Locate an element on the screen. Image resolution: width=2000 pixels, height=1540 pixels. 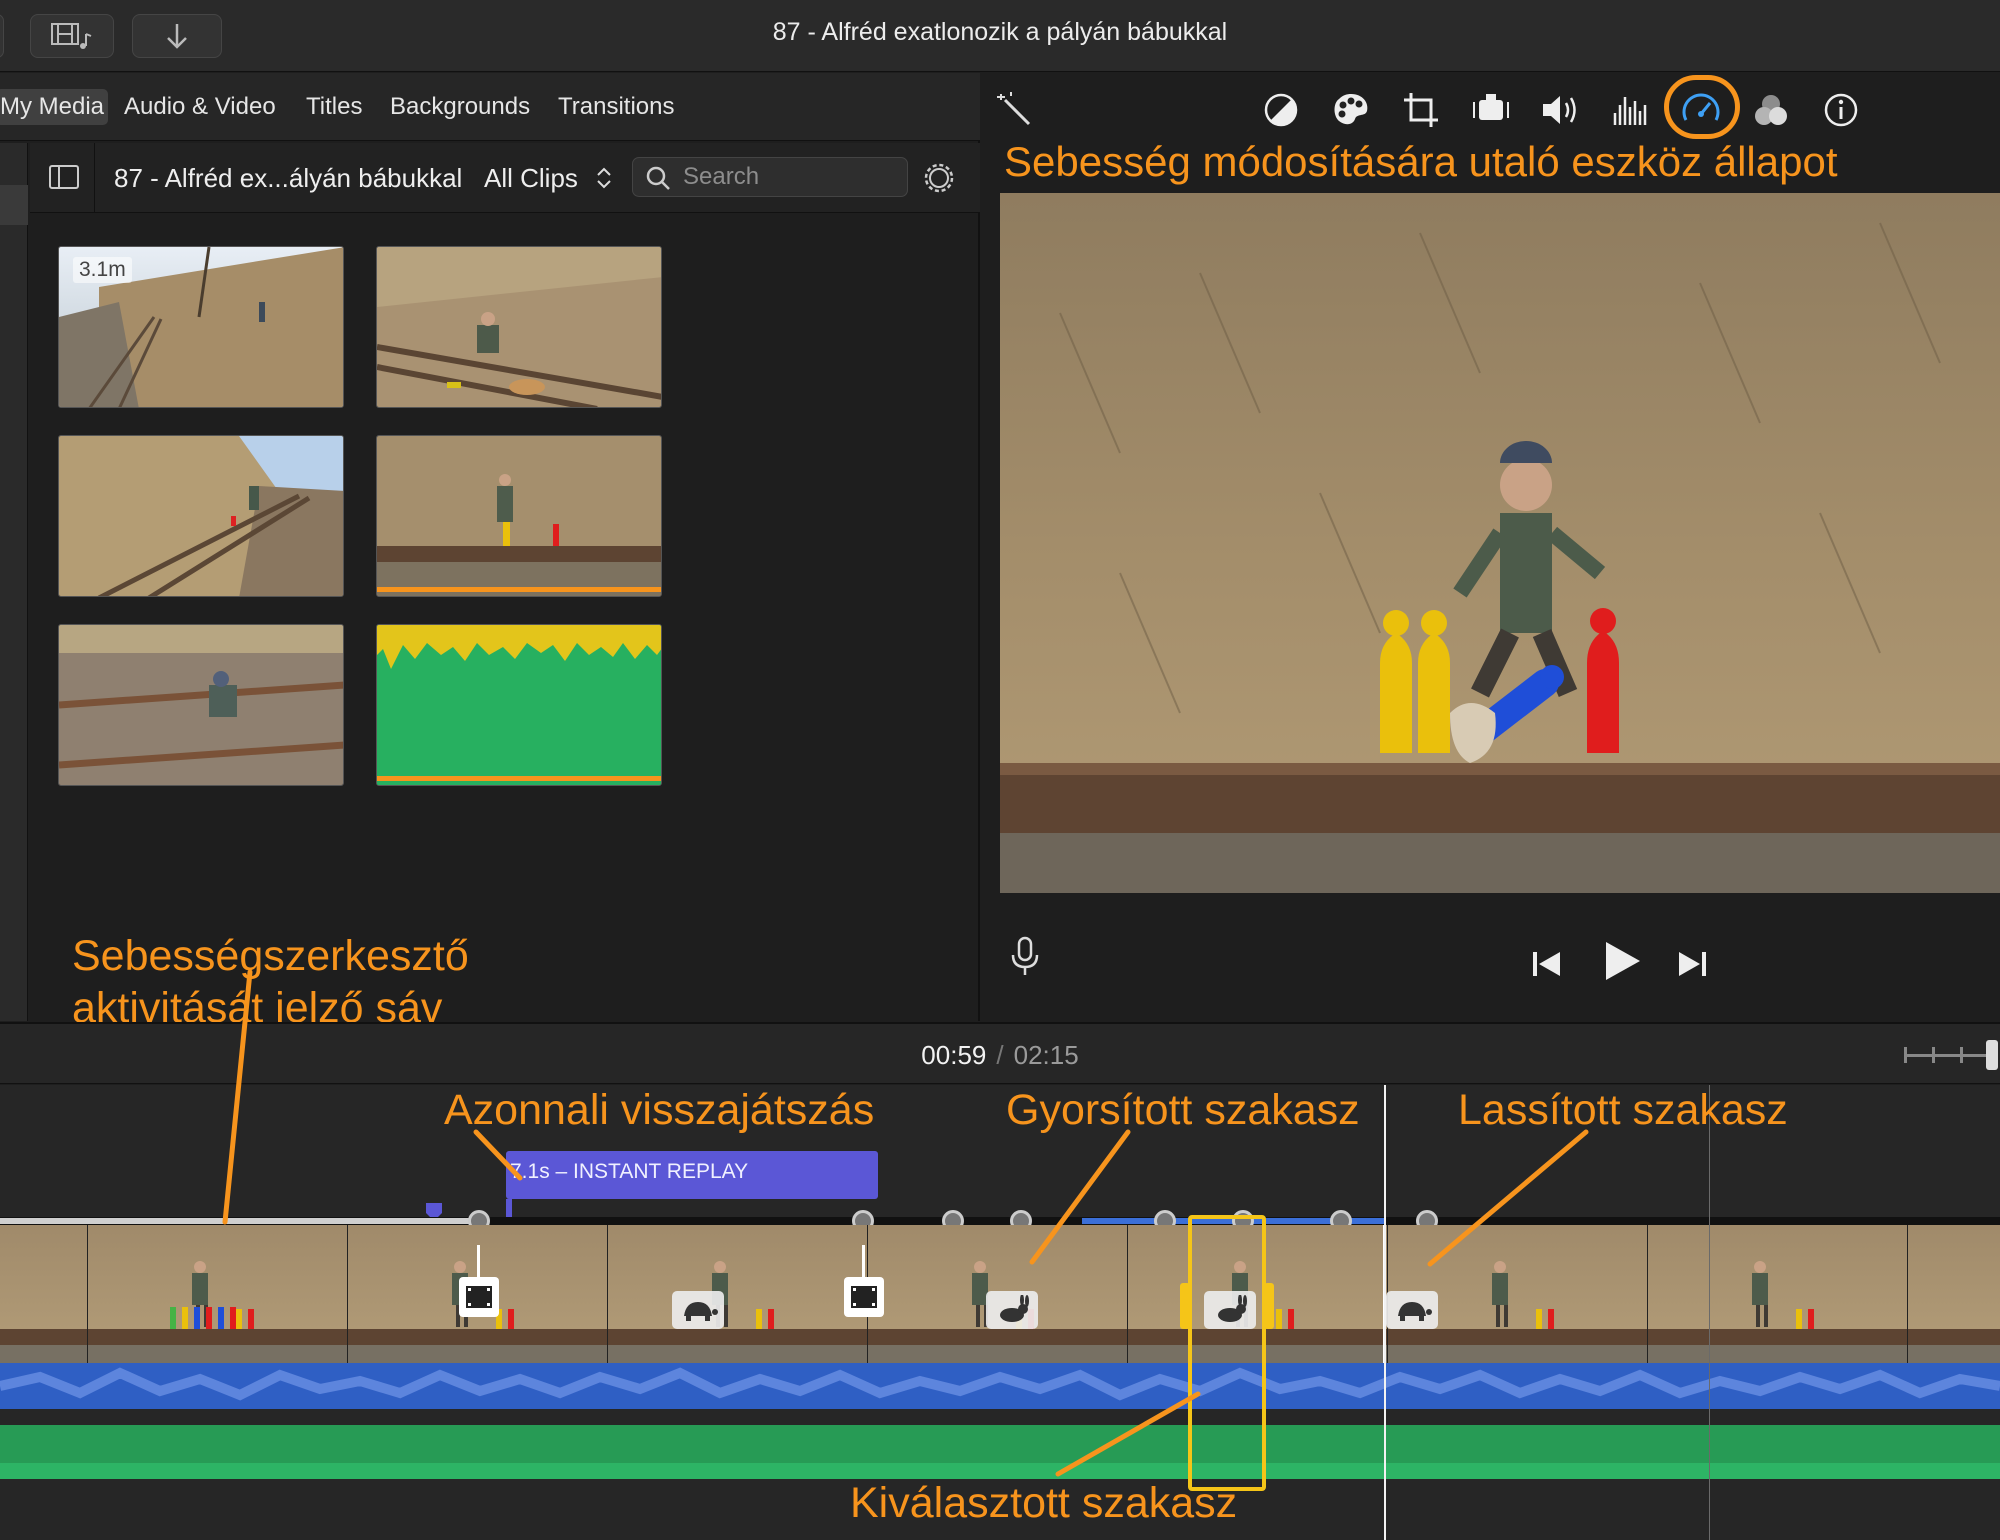
skip-back-icon is located at coordinates (1546, 964).